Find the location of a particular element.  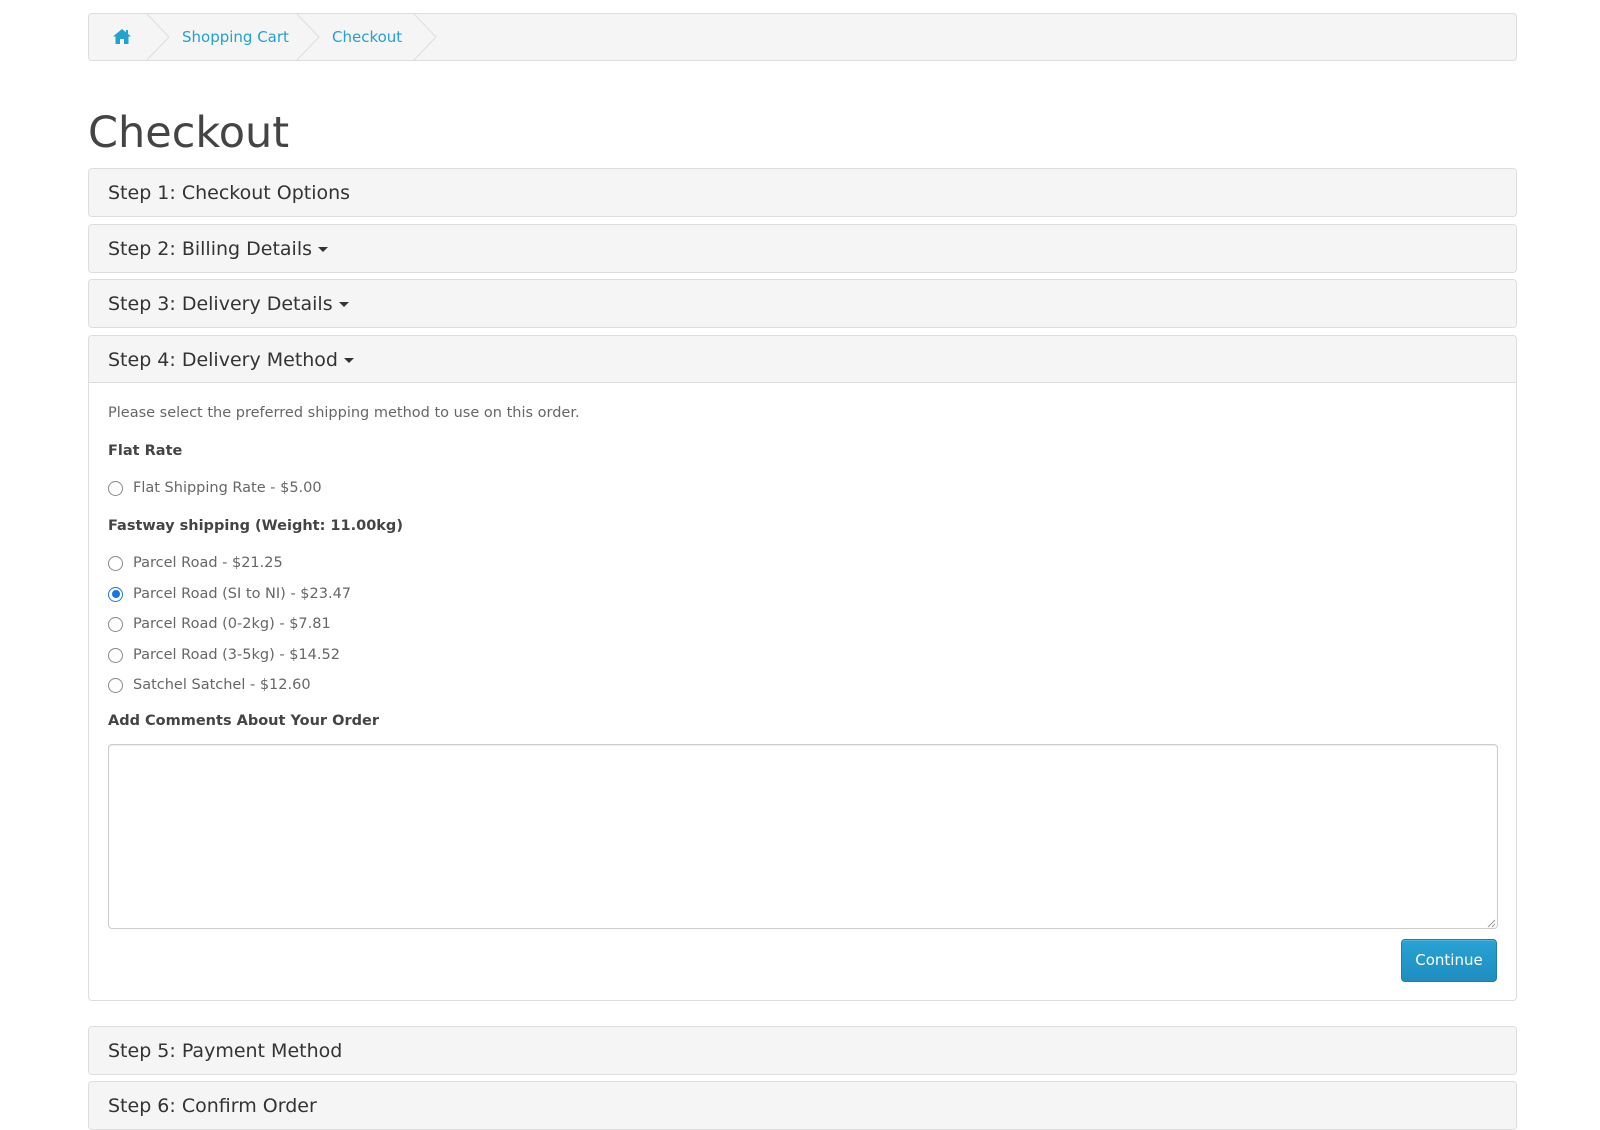

step-3-title: Step 3: Delivery Details is located at coordinates (220, 304).